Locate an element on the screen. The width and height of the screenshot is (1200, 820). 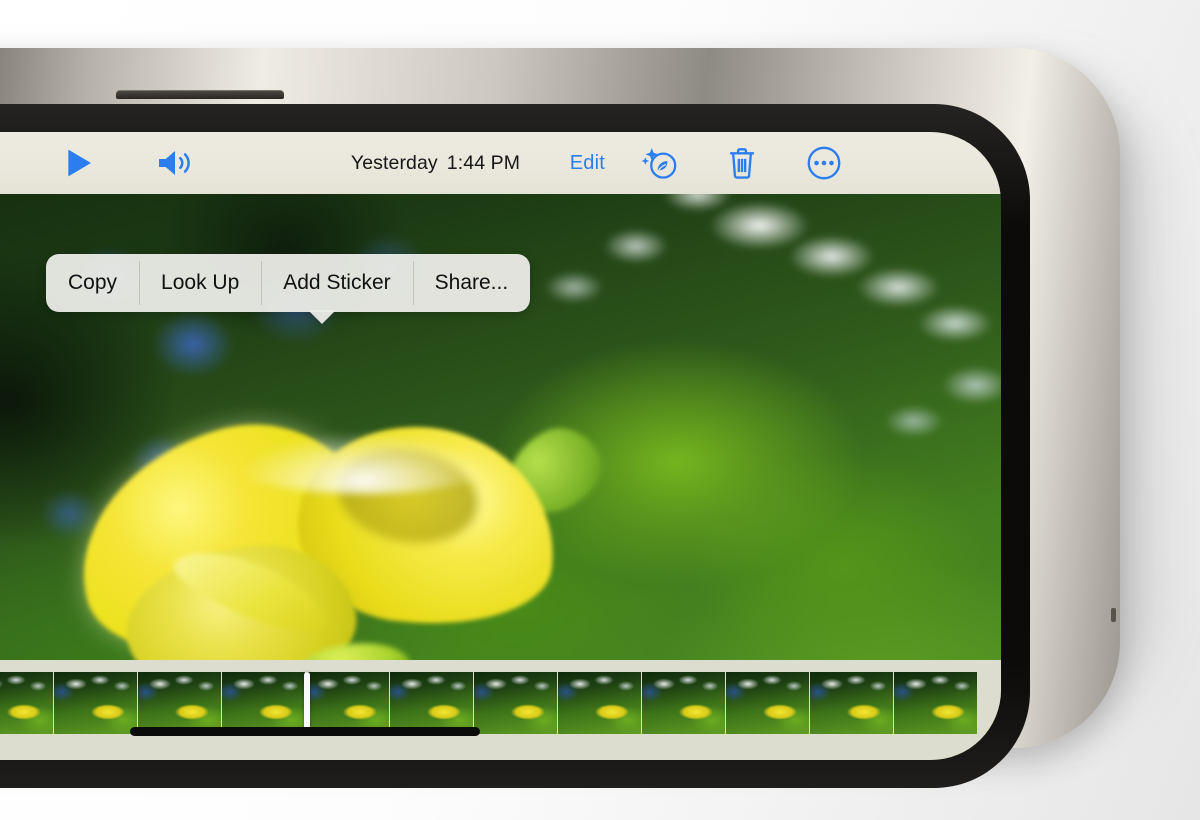
delete-button is located at coordinates (742, 163).